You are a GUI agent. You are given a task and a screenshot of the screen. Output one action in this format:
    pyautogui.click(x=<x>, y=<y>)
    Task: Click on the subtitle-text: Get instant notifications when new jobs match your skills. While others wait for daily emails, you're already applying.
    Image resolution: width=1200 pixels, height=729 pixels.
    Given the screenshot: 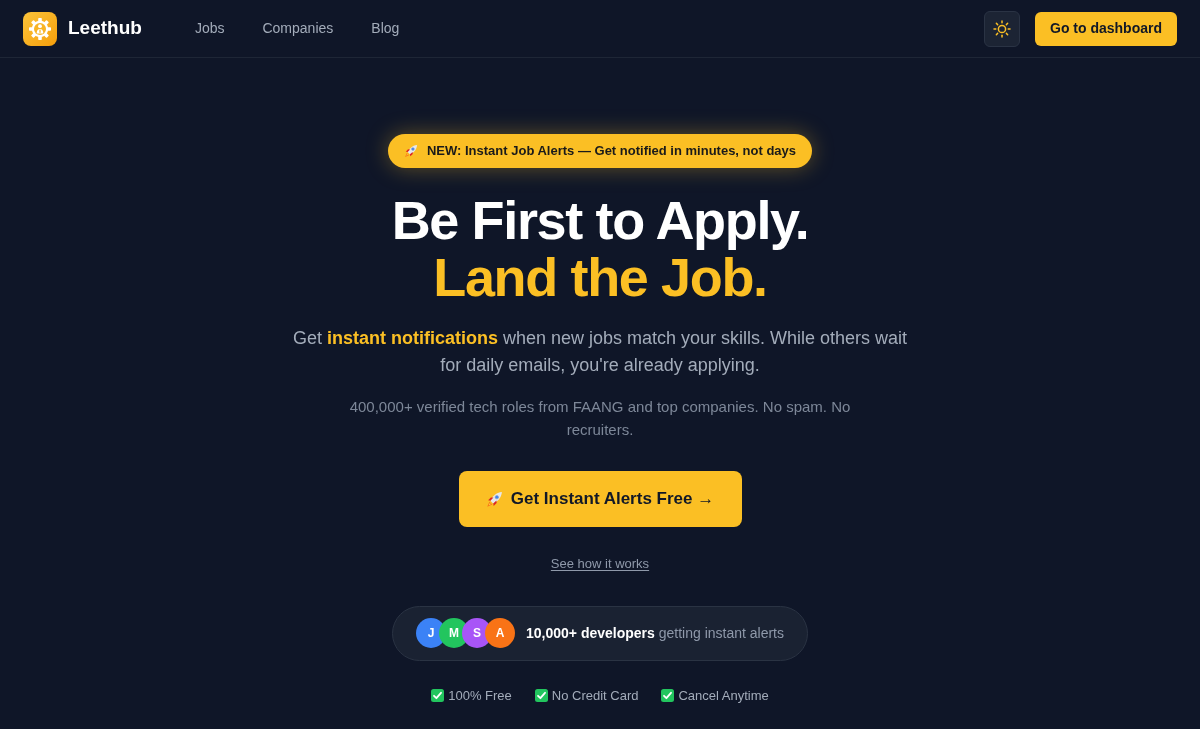 What is the action you would take?
    pyautogui.click(x=600, y=352)
    